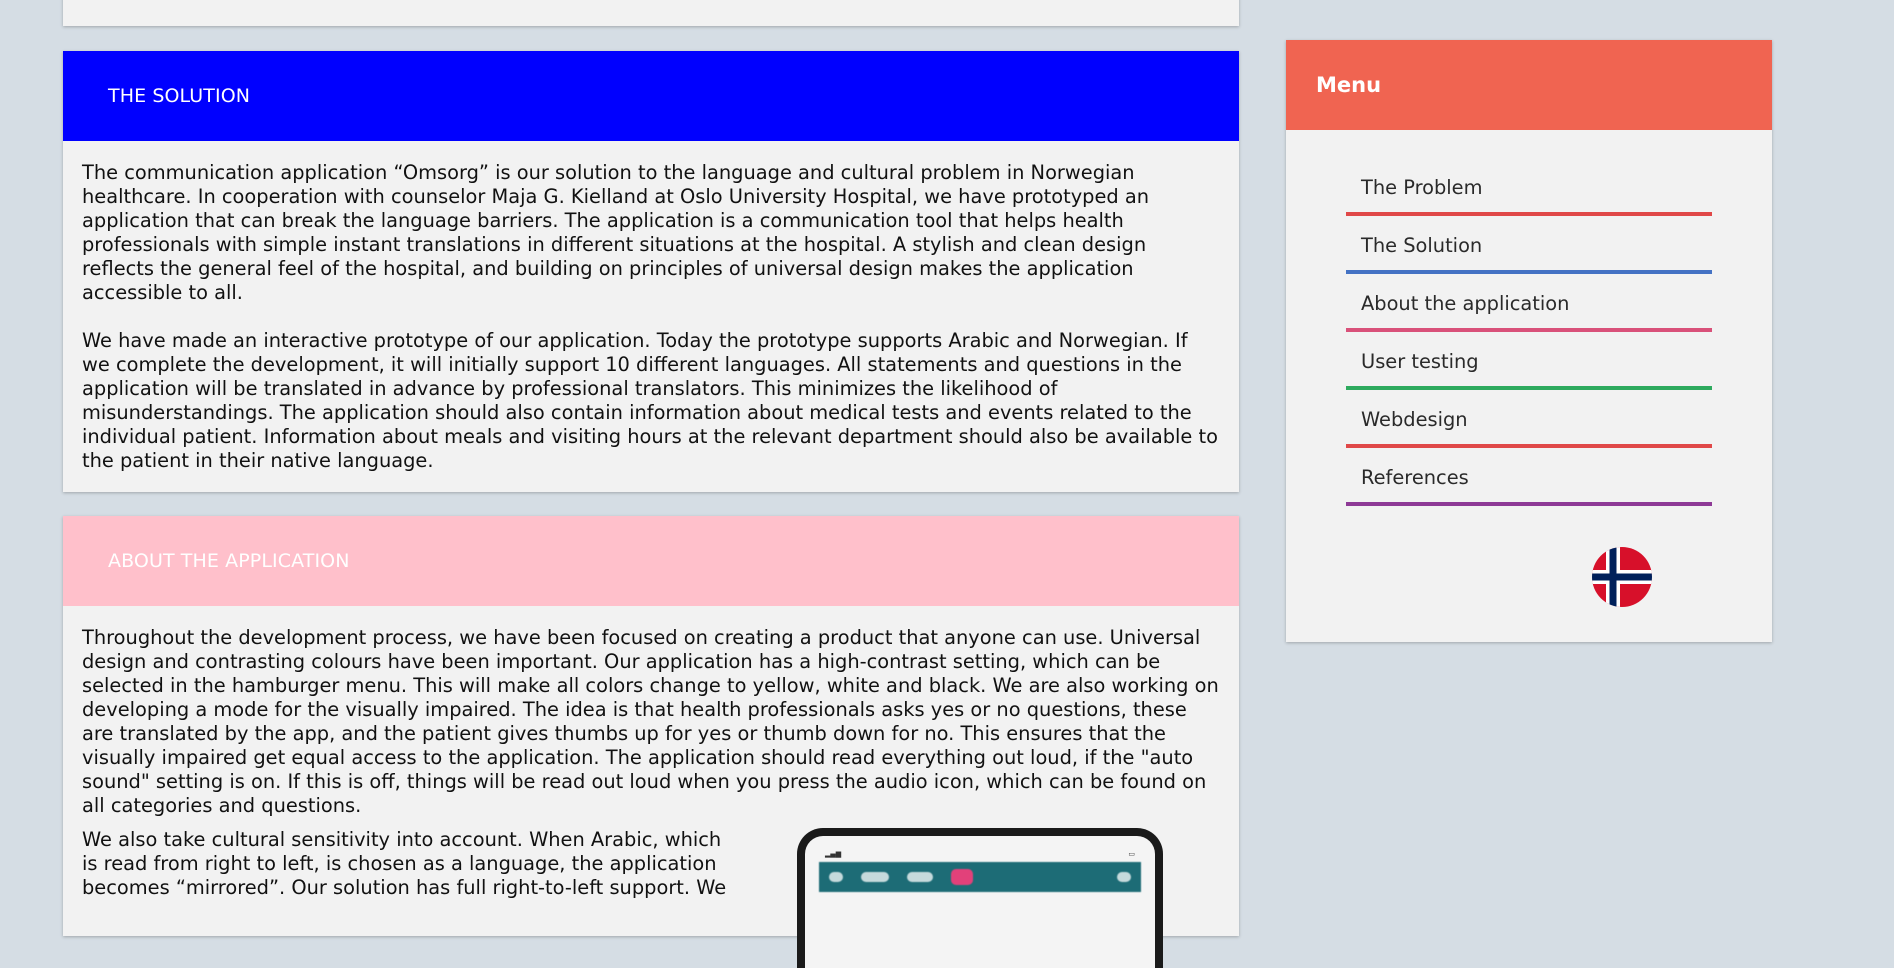 The width and height of the screenshot is (1894, 968). I want to click on previous-section-card, so click(651, 13).